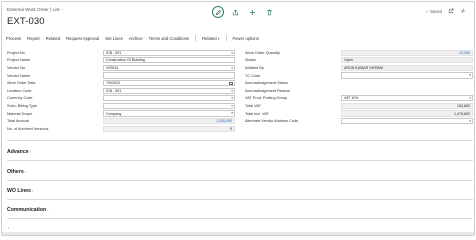  Describe the element at coordinates (26, 21) in the screenshot. I see `page-title: EXT-030` at that location.